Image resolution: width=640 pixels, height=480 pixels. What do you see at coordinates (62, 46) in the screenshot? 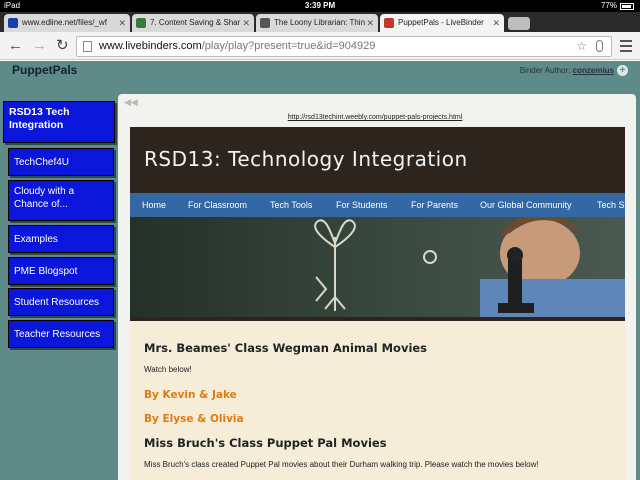
I see `reload-icon: ↻` at bounding box center [62, 46].